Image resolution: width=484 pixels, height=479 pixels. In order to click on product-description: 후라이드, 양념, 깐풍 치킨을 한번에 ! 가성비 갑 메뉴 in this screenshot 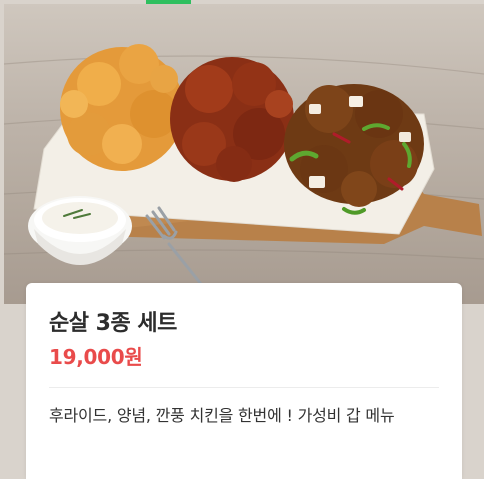, I will do `click(222, 415)`.